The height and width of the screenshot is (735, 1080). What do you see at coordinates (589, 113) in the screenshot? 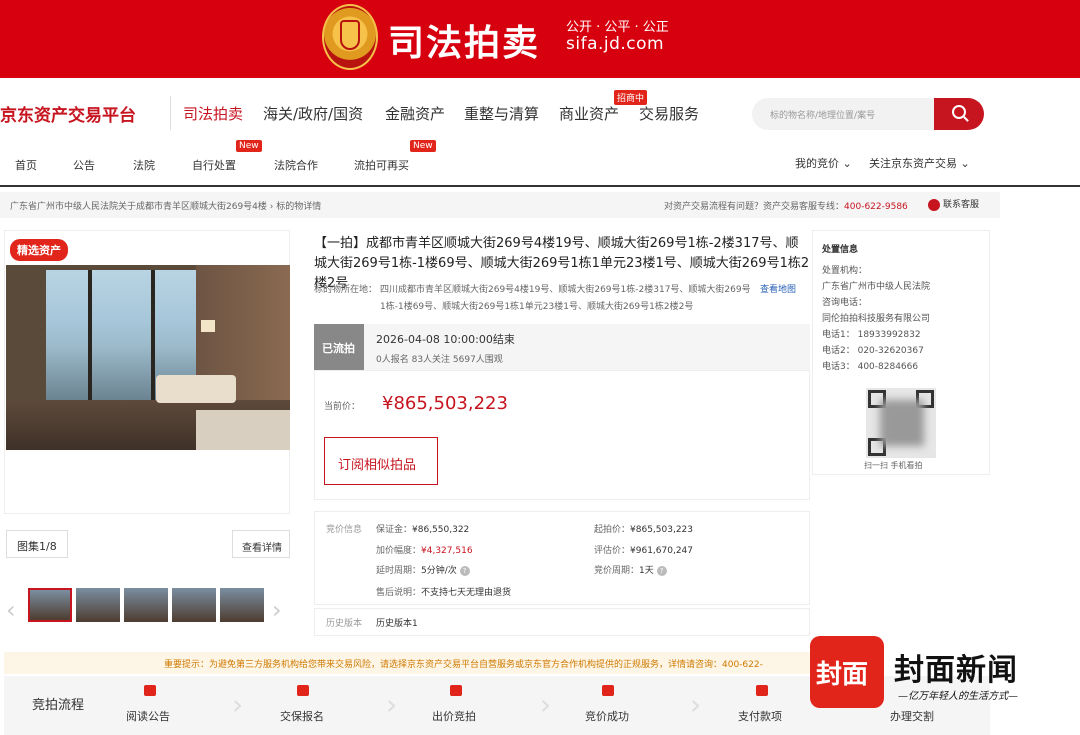
I see `nav-commercial-assets: 商业资产` at bounding box center [589, 113].